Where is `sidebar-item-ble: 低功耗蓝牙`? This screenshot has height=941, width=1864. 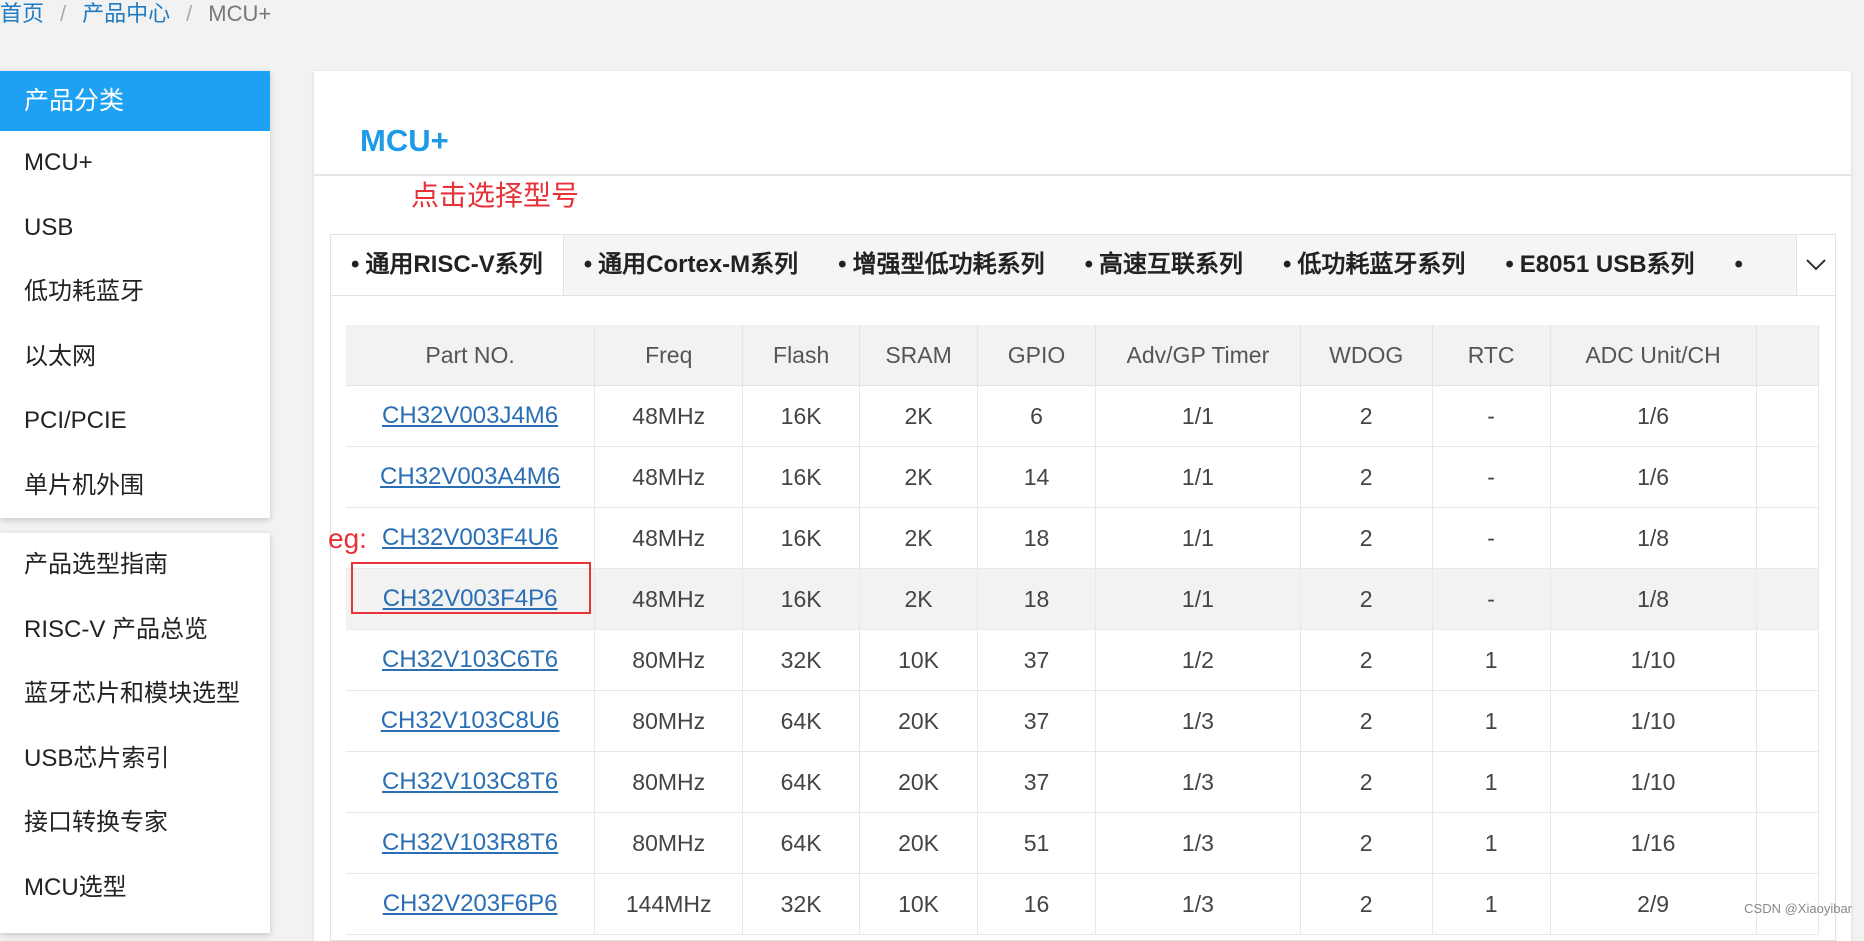 sidebar-item-ble: 低功耗蓝牙 is located at coordinates (135, 292).